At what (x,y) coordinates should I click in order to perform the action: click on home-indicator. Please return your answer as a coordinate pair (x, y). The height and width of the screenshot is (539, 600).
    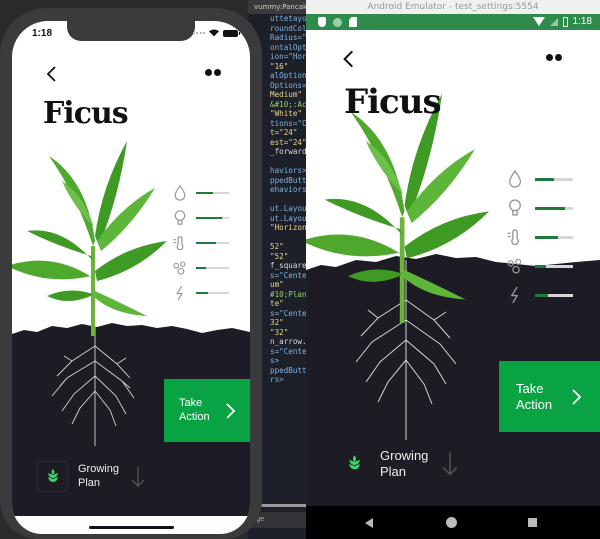
    Looking at the image, I should click on (131, 527).